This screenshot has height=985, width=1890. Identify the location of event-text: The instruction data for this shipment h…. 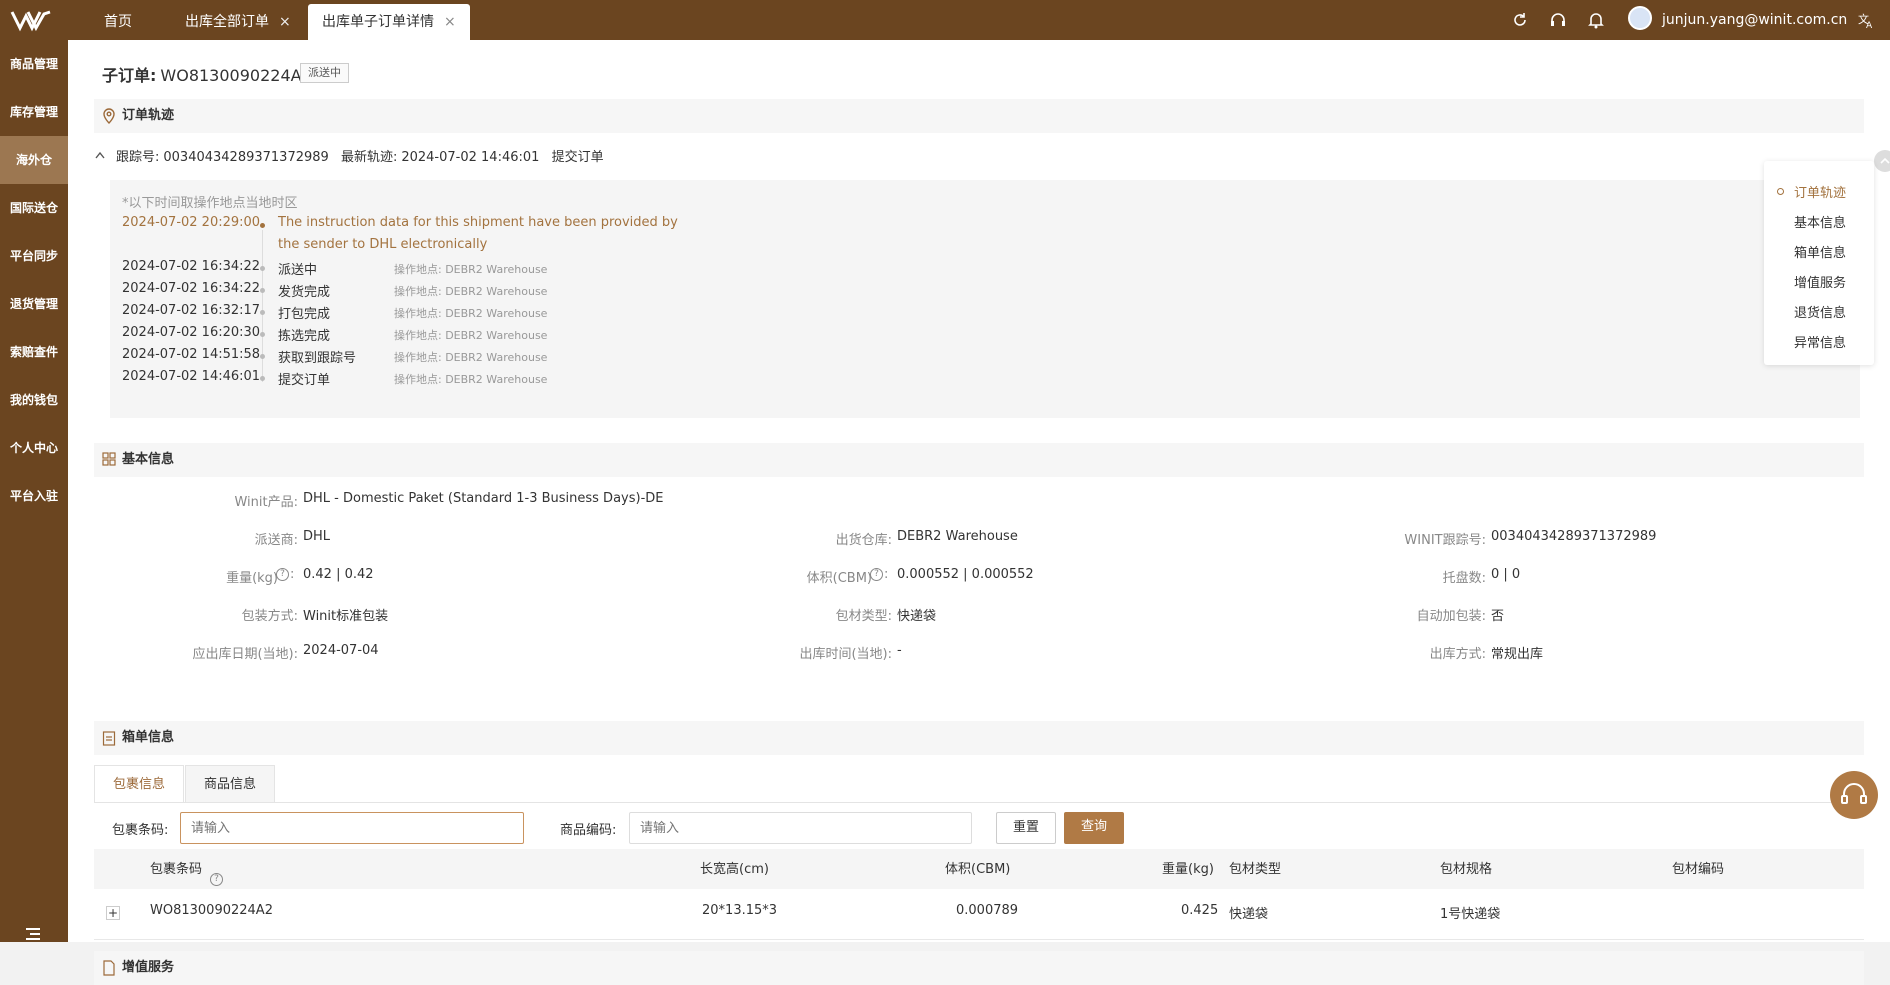
(478, 222).